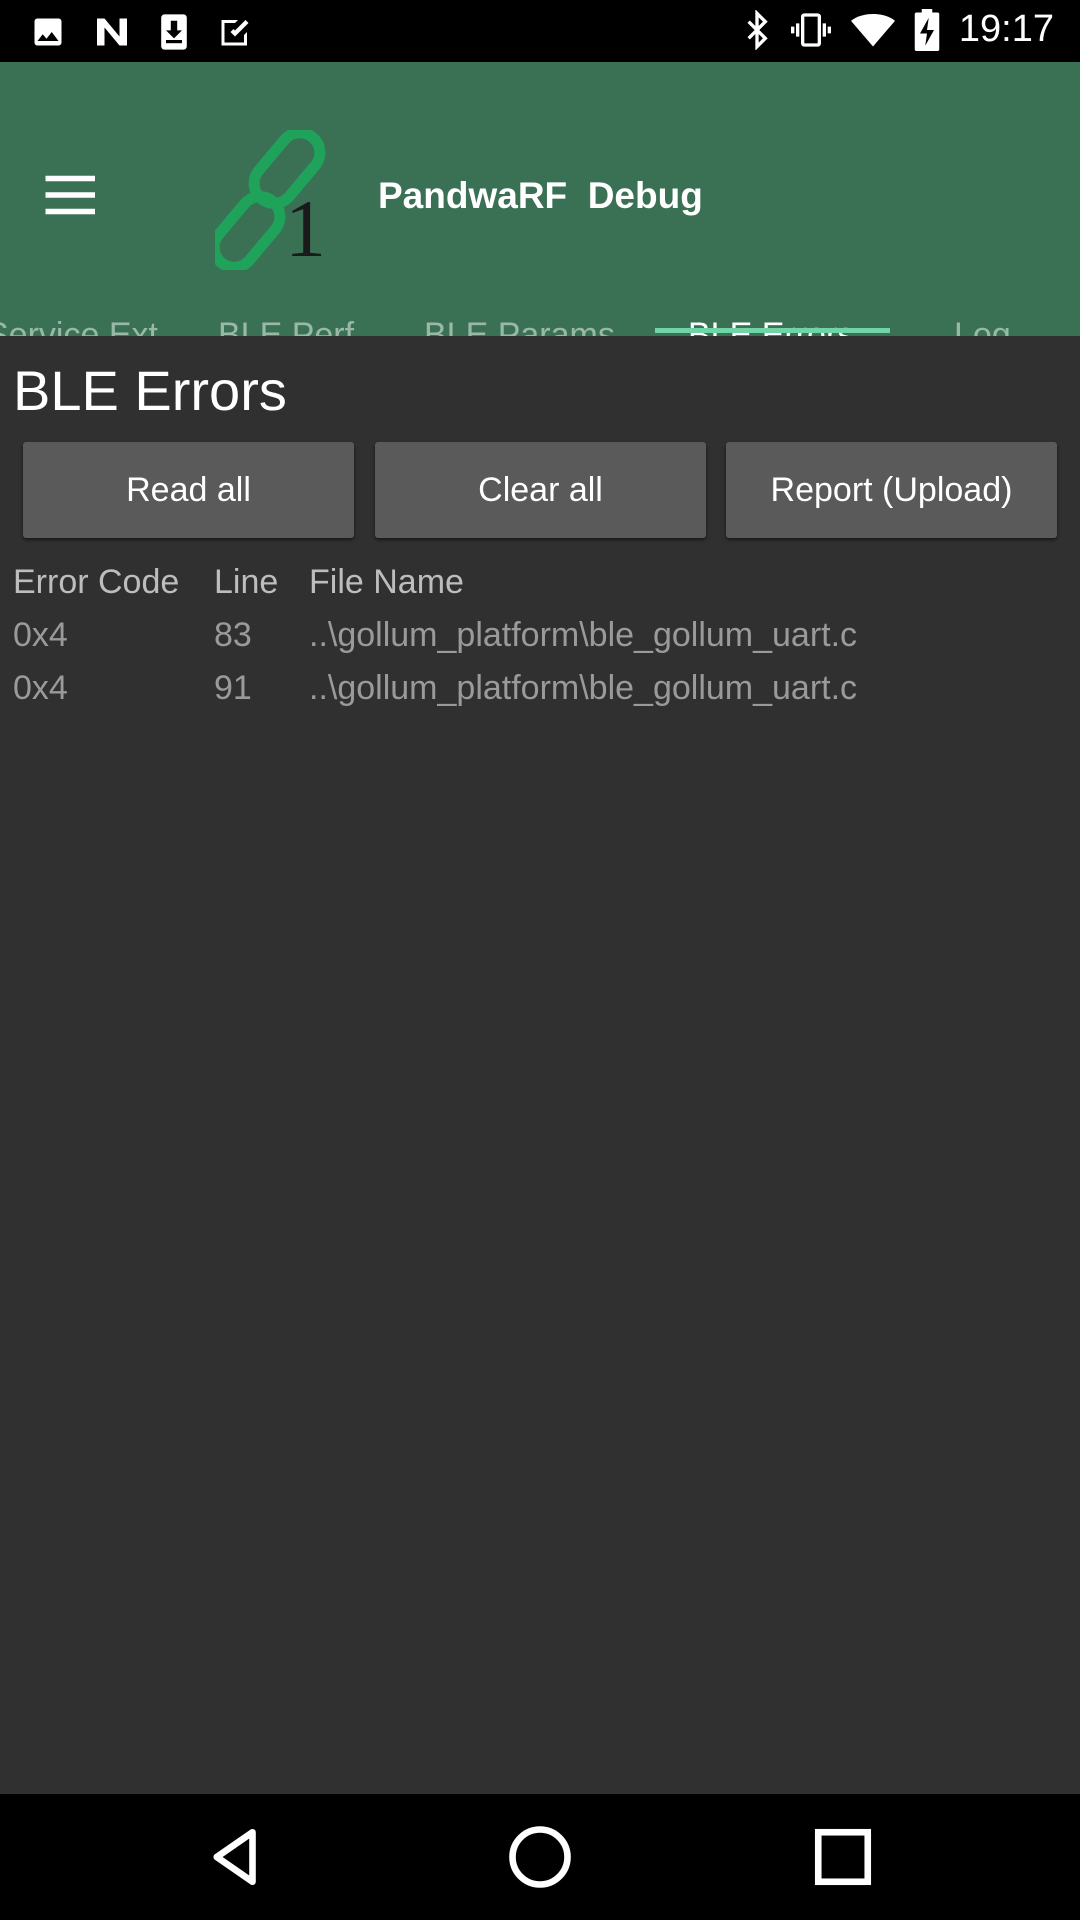  Describe the element at coordinates (96, 582) in the screenshot. I see `header-error-code: Error Code` at that location.